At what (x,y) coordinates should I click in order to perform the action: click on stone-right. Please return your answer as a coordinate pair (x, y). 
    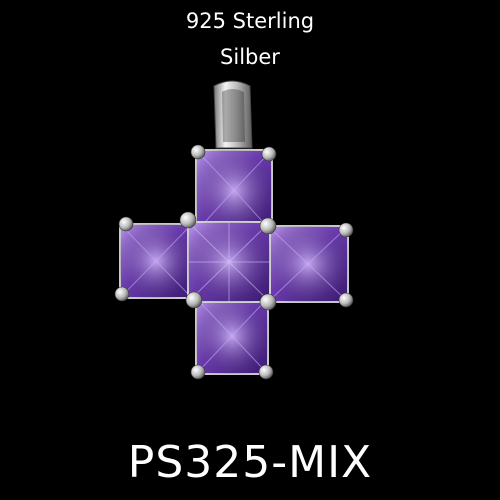
    Looking at the image, I should click on (308, 264).